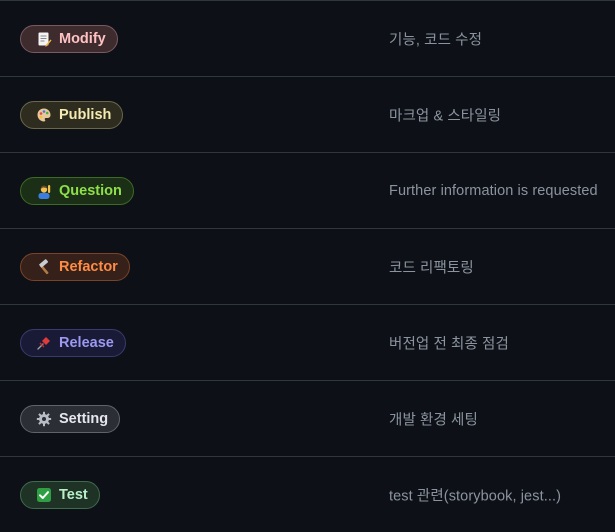 The height and width of the screenshot is (532, 615). Describe the element at coordinates (86, 342) in the screenshot. I see `label-name: Release` at that location.